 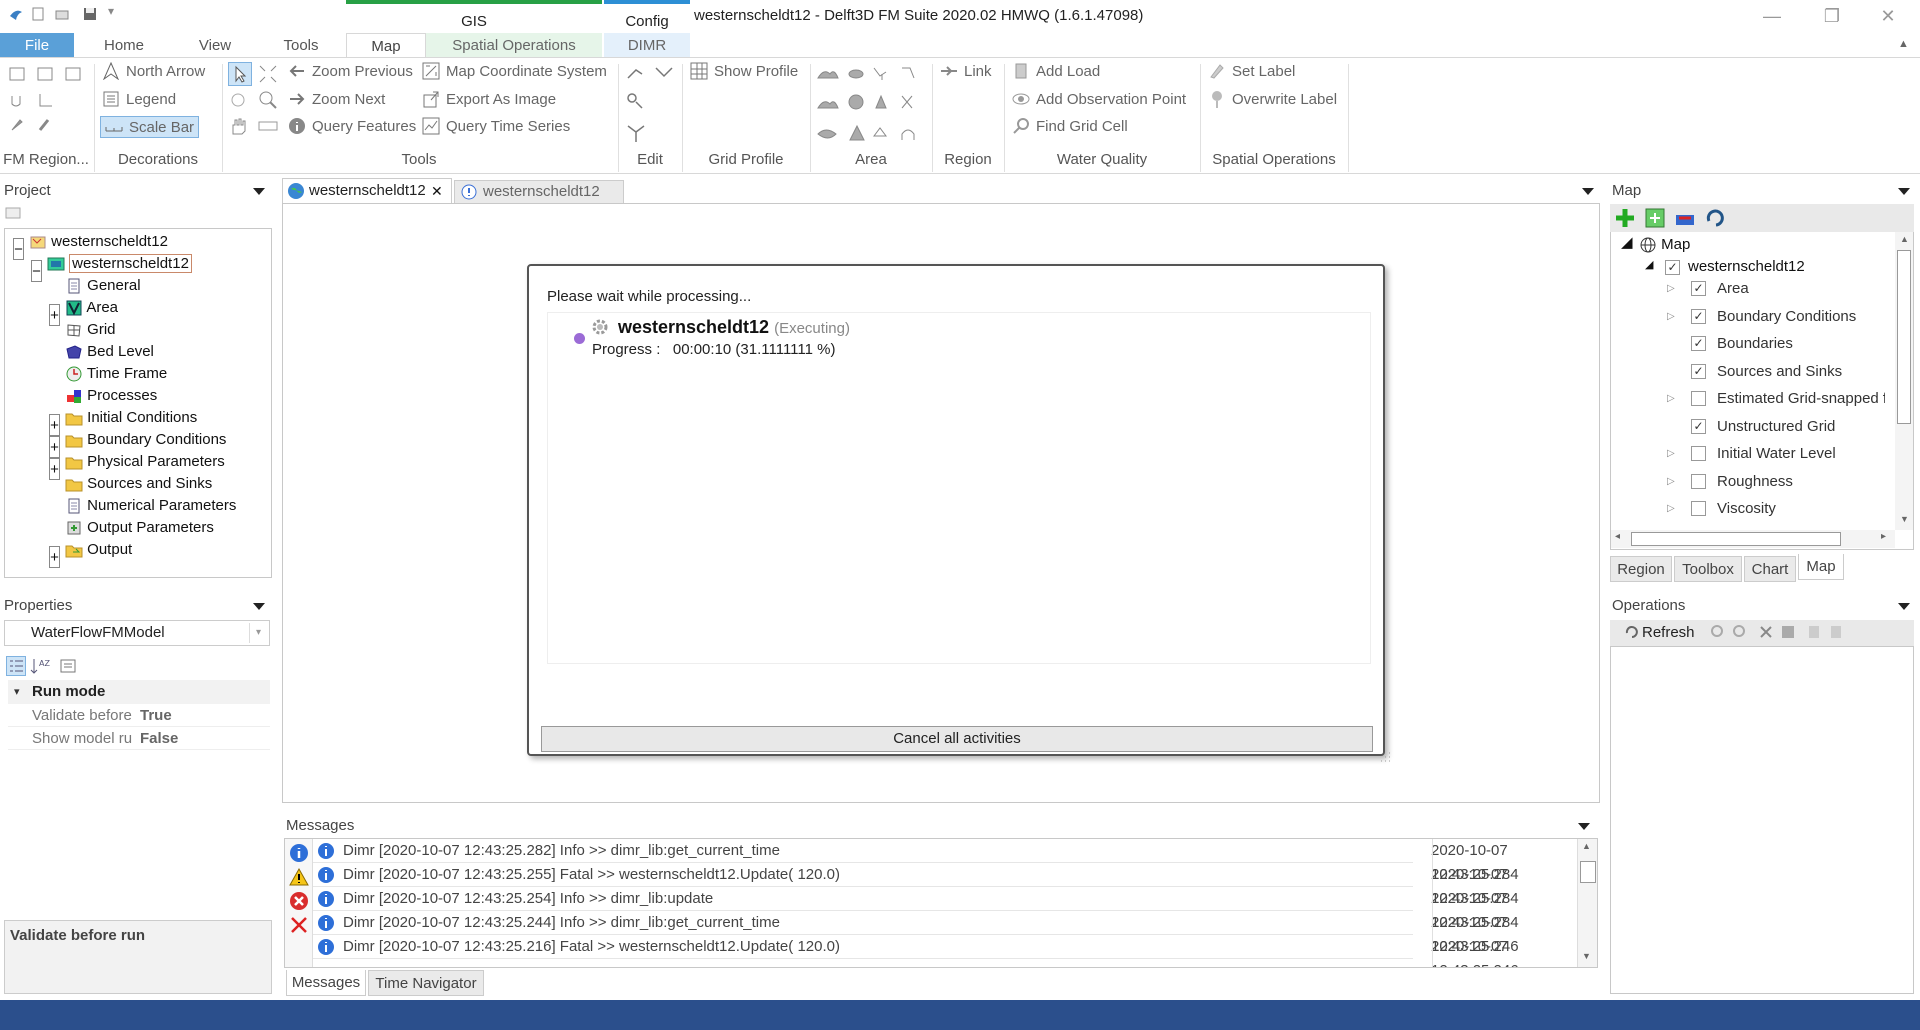 I want to click on ribbon-collapse-icon: ▲, so click(x=1903, y=44).